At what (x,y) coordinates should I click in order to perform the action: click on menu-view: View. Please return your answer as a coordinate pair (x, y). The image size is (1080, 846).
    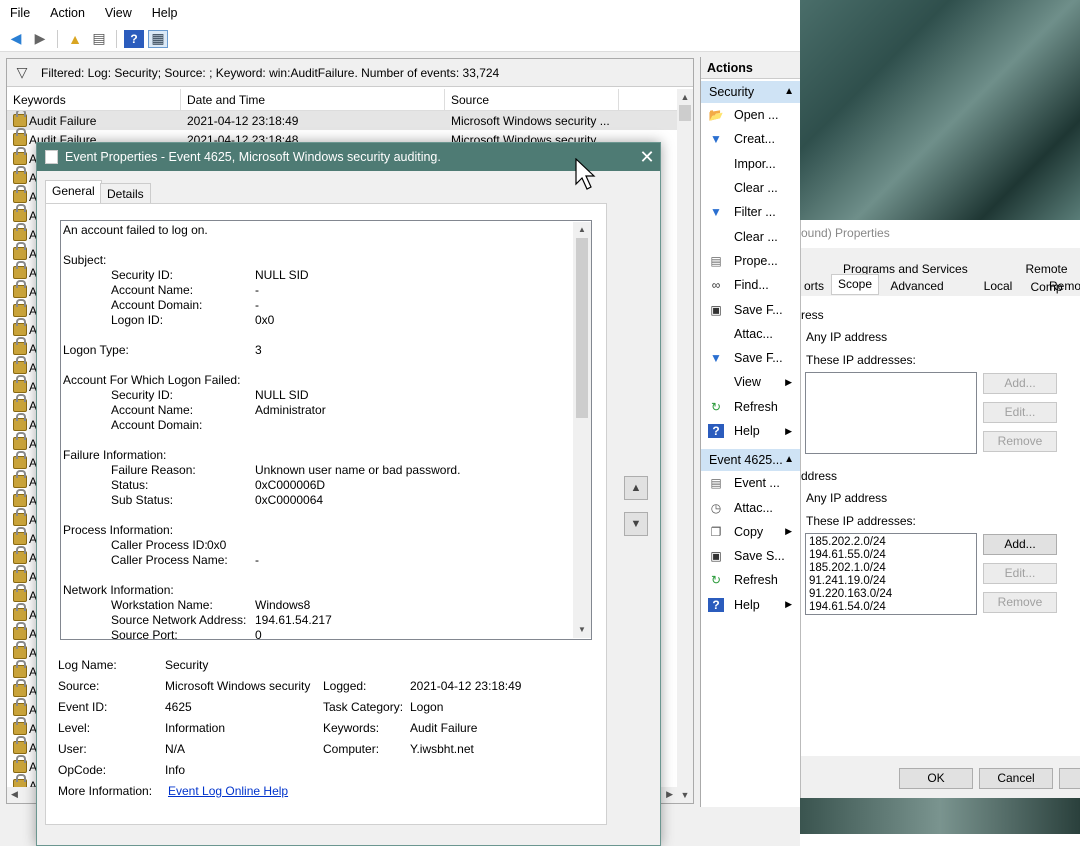
    Looking at the image, I should click on (118, 13).